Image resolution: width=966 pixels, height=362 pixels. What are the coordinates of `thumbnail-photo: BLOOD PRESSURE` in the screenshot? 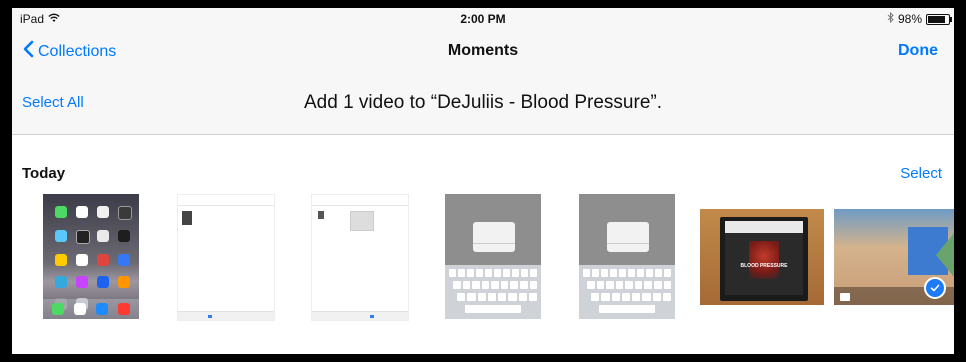 It's located at (762, 257).